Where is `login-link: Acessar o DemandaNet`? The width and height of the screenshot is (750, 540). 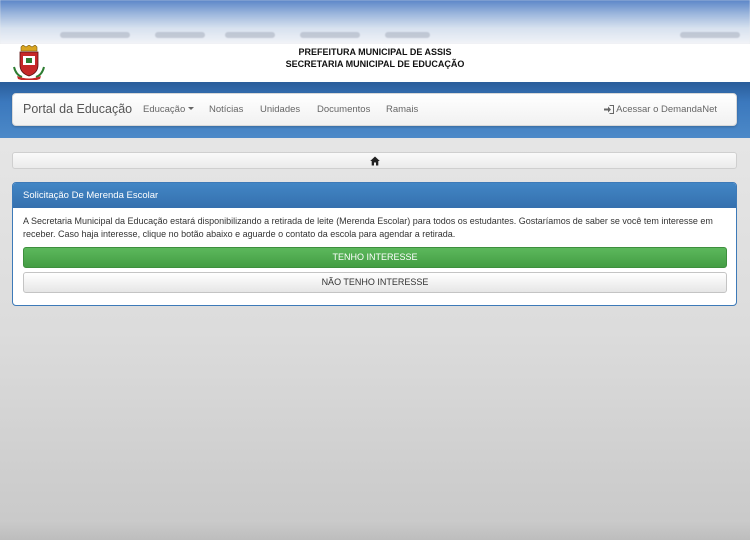 login-link: Acessar o DemandaNet is located at coordinates (660, 109).